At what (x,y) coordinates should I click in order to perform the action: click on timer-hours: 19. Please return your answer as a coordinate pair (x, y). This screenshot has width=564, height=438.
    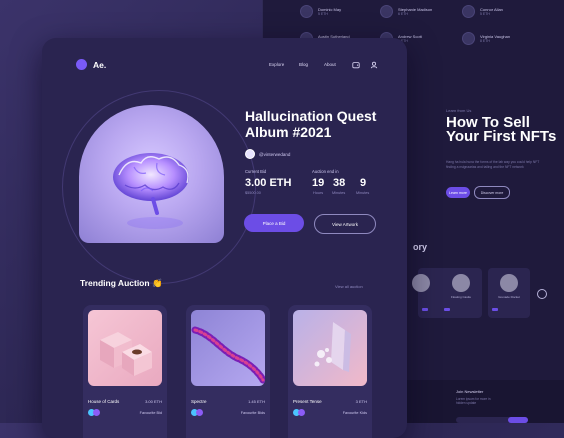
    Looking at the image, I should click on (318, 183).